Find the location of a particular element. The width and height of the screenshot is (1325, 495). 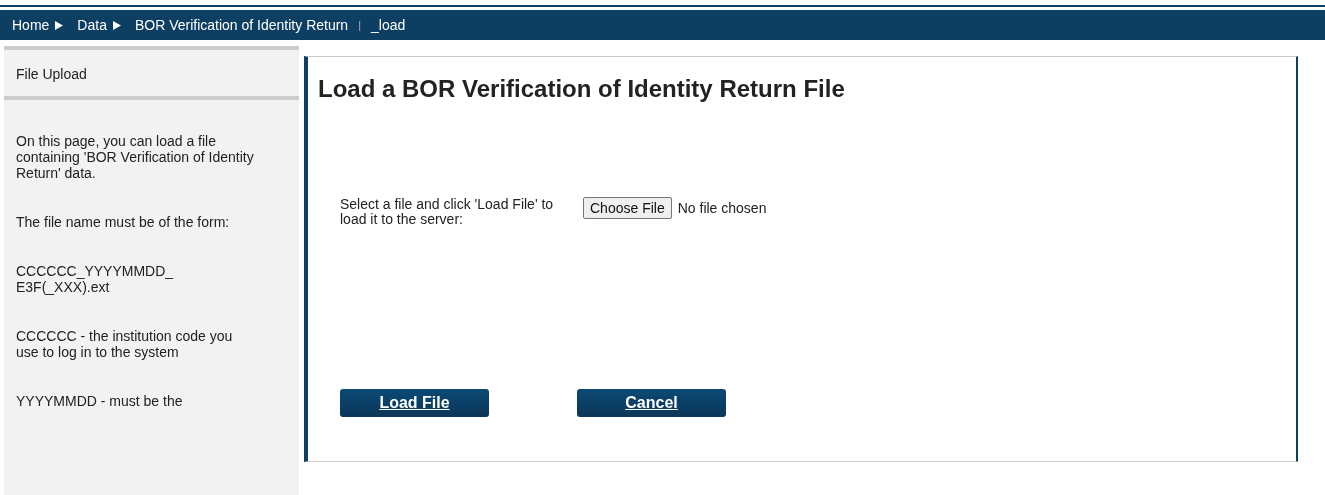

help-text: The file name must be of the form: is located at coordinates (123, 222).